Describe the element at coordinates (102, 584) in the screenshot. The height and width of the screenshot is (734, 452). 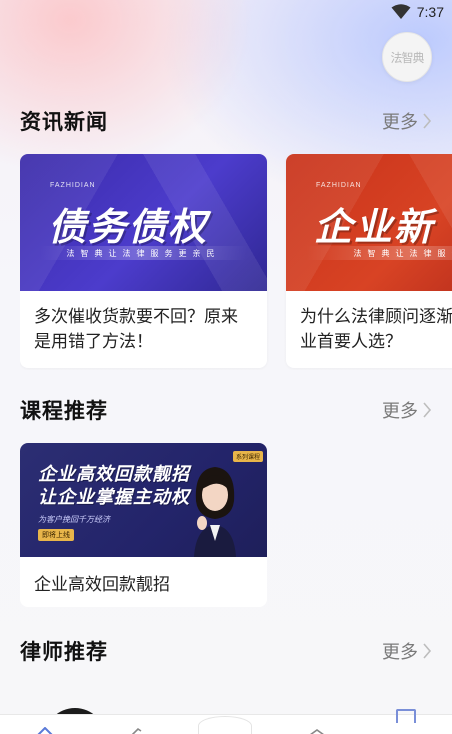
I see `course-card-title: 企业高效回款靓招` at that location.